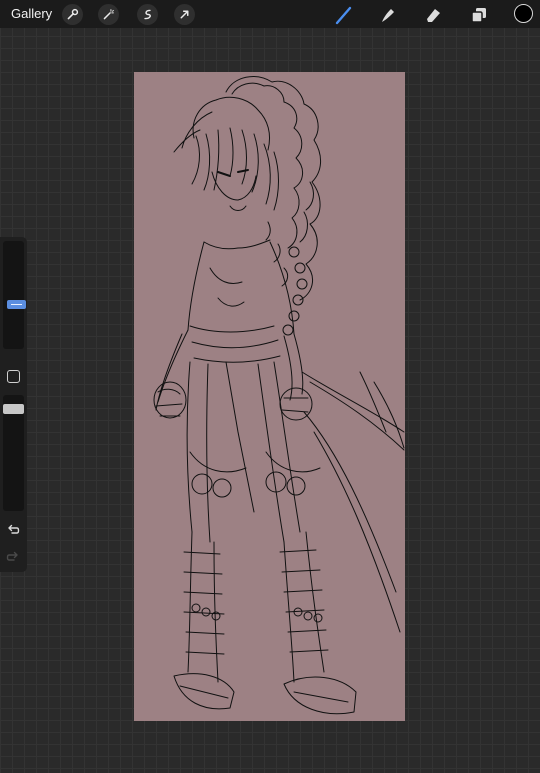  I want to click on selection-icon, so click(147, 14).